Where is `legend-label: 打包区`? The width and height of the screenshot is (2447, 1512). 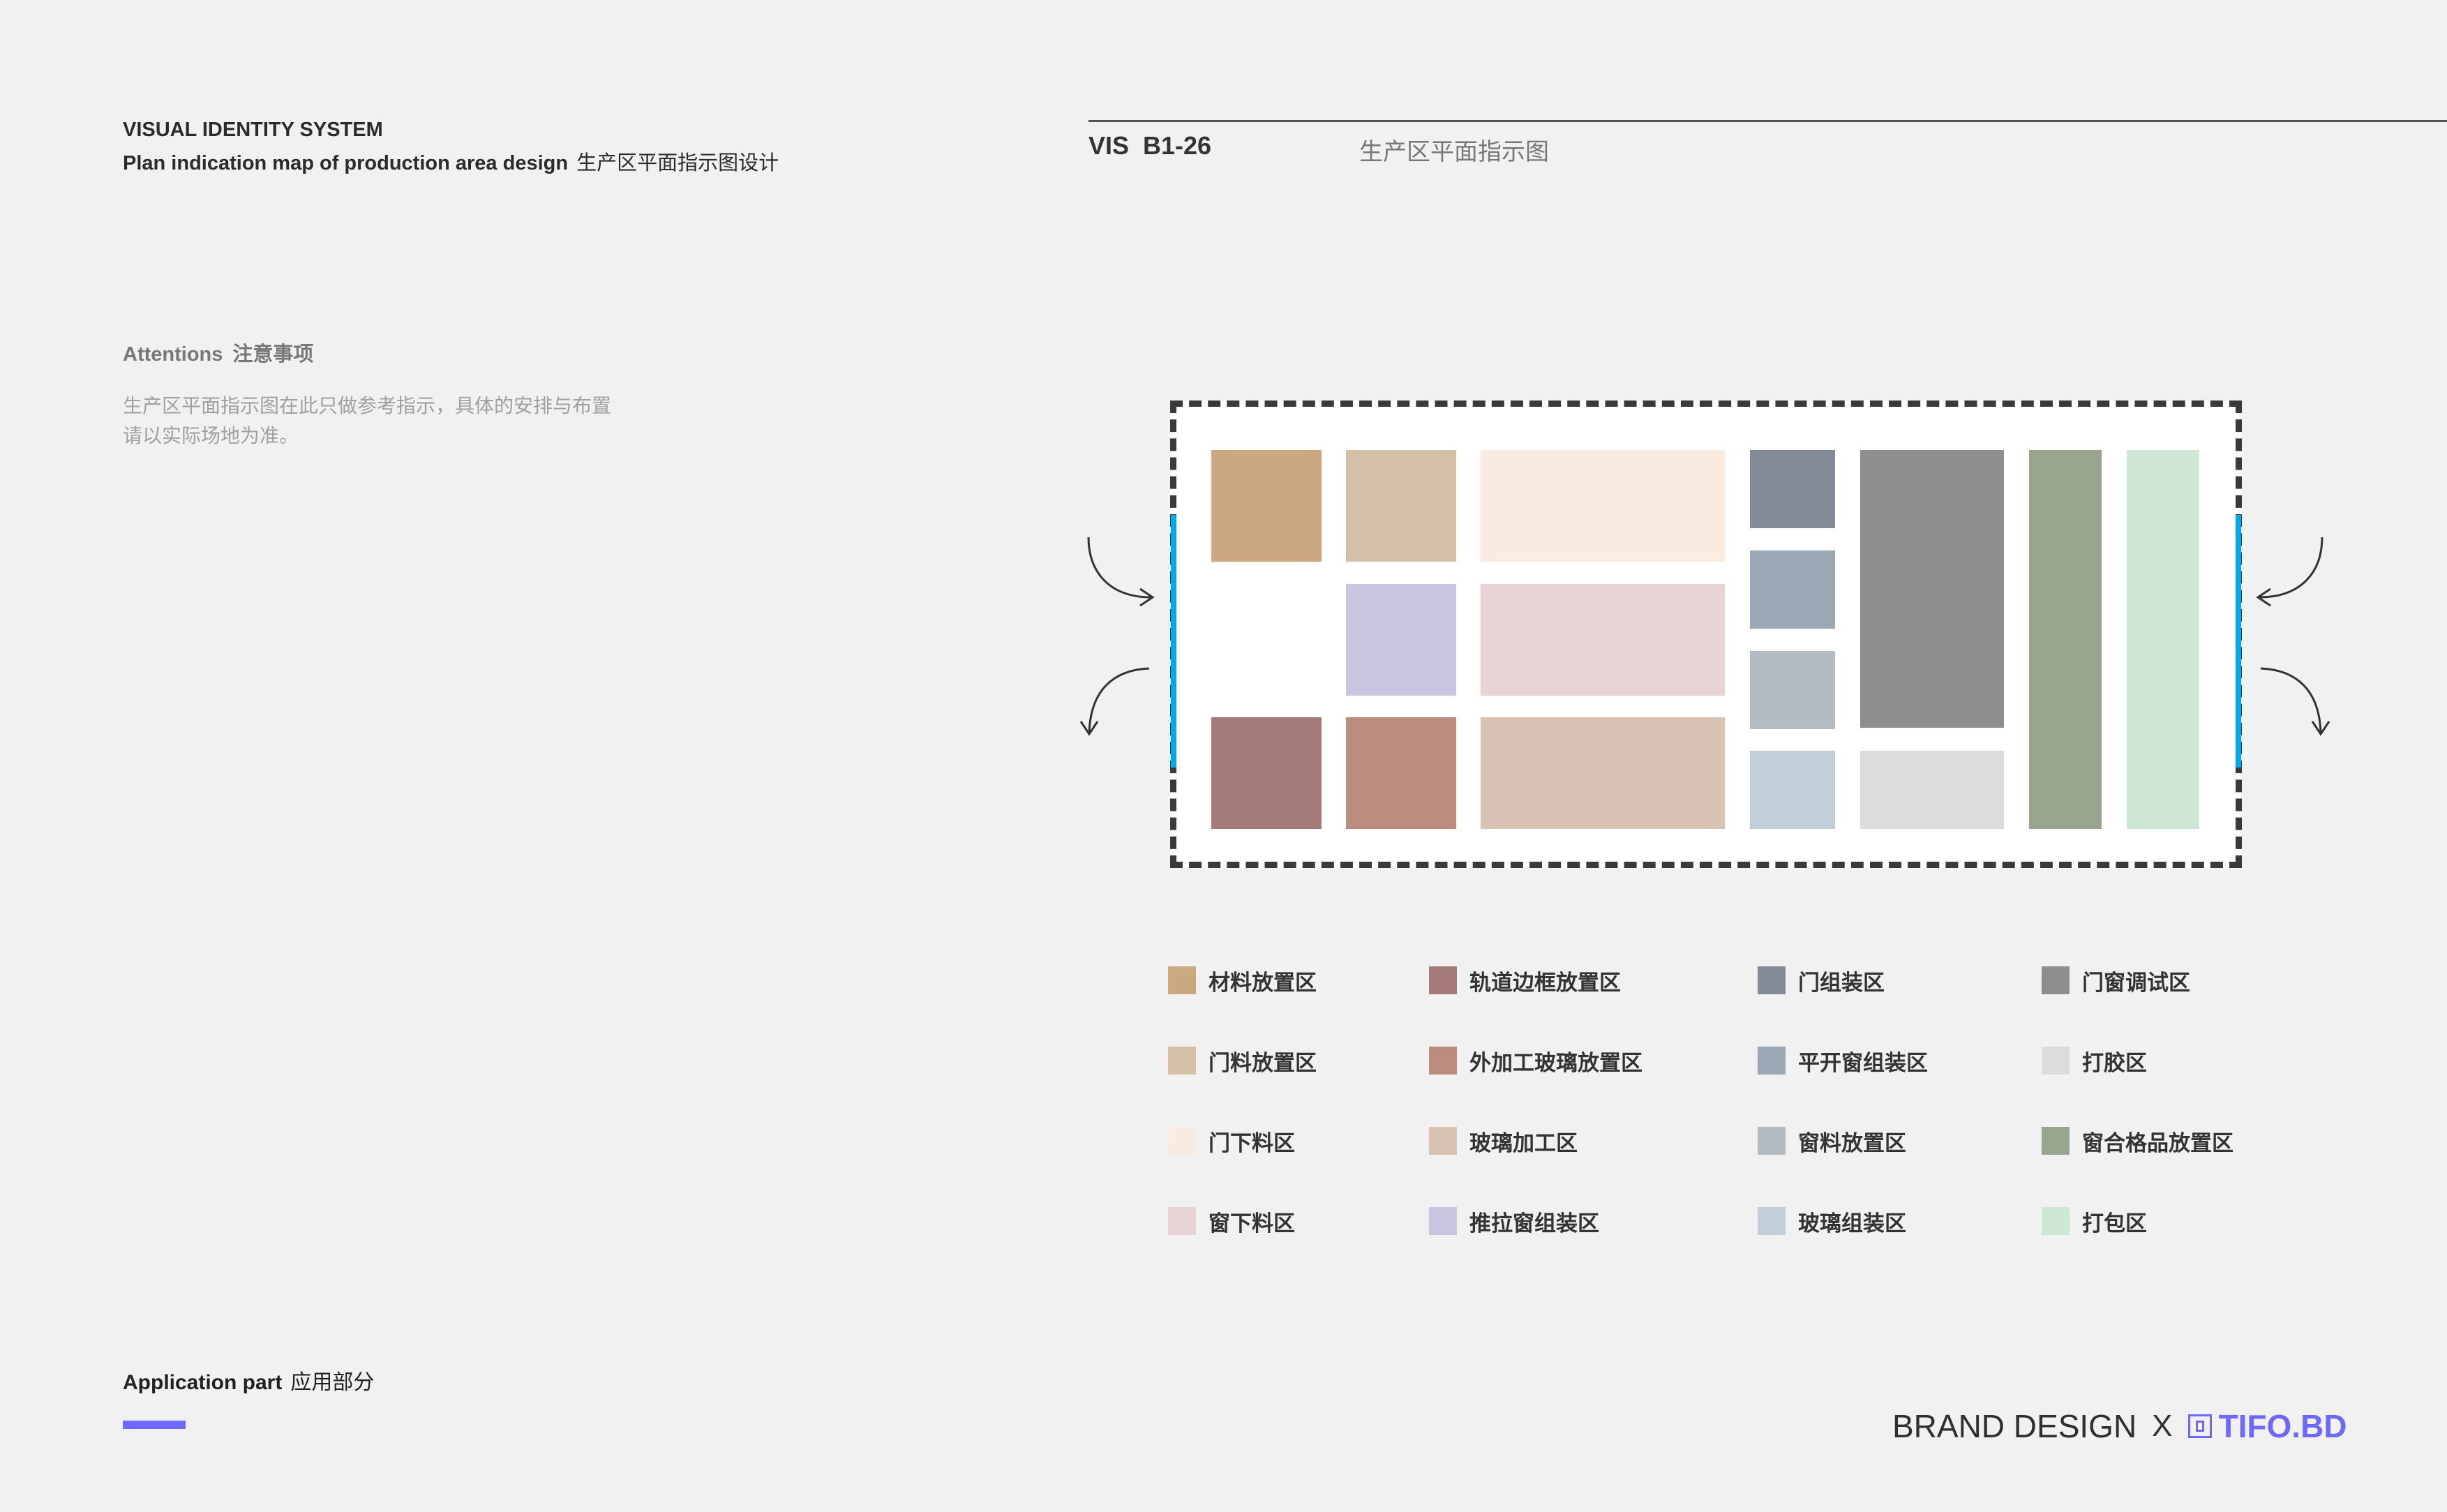 legend-label: 打包区 is located at coordinates (2114, 1223).